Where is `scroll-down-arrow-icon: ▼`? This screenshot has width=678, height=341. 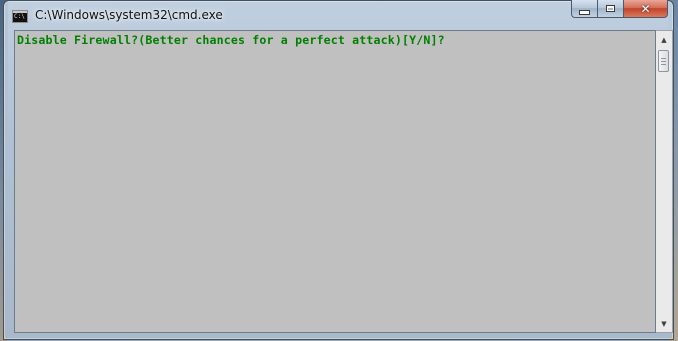 scroll-down-arrow-icon: ▼ is located at coordinates (664, 323).